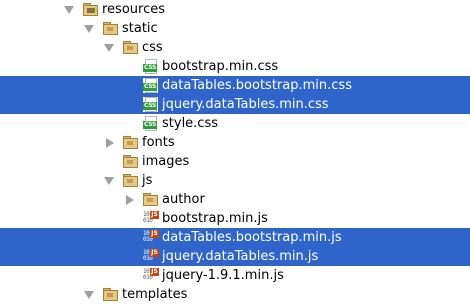 The image size is (470, 304). Describe the element at coordinates (235, 199) in the screenshot. I see `tree-row: author` at that location.